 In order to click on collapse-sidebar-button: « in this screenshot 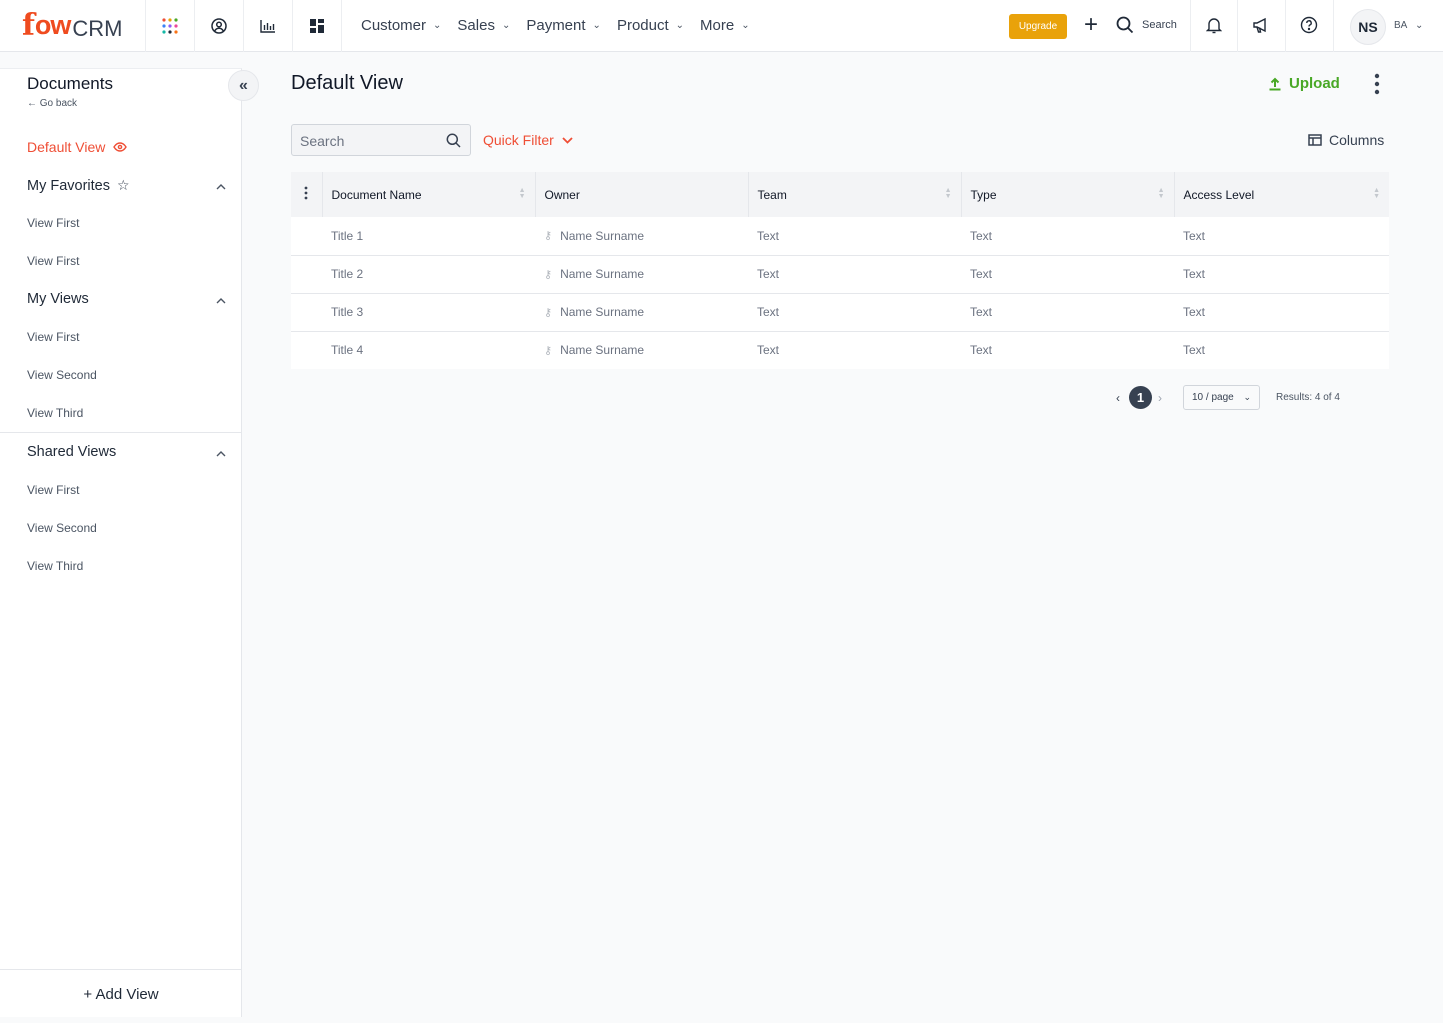, I will do `click(243, 85)`.